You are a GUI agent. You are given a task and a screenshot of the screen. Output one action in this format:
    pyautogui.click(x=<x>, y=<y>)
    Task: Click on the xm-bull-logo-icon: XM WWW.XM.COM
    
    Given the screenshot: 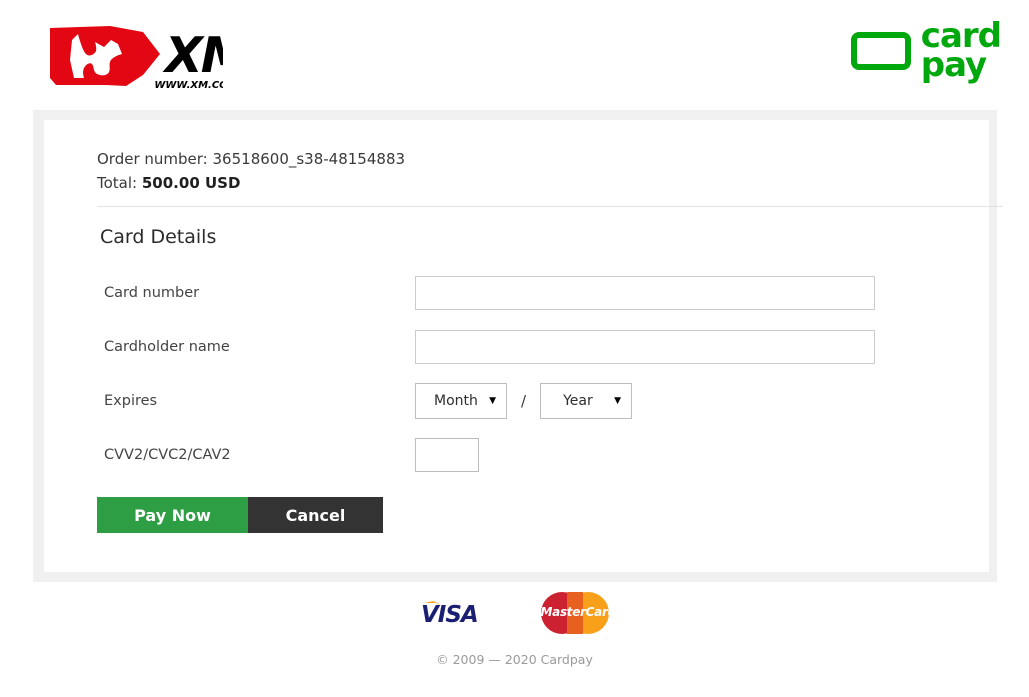 What is the action you would take?
    pyautogui.click(x=150, y=58)
    